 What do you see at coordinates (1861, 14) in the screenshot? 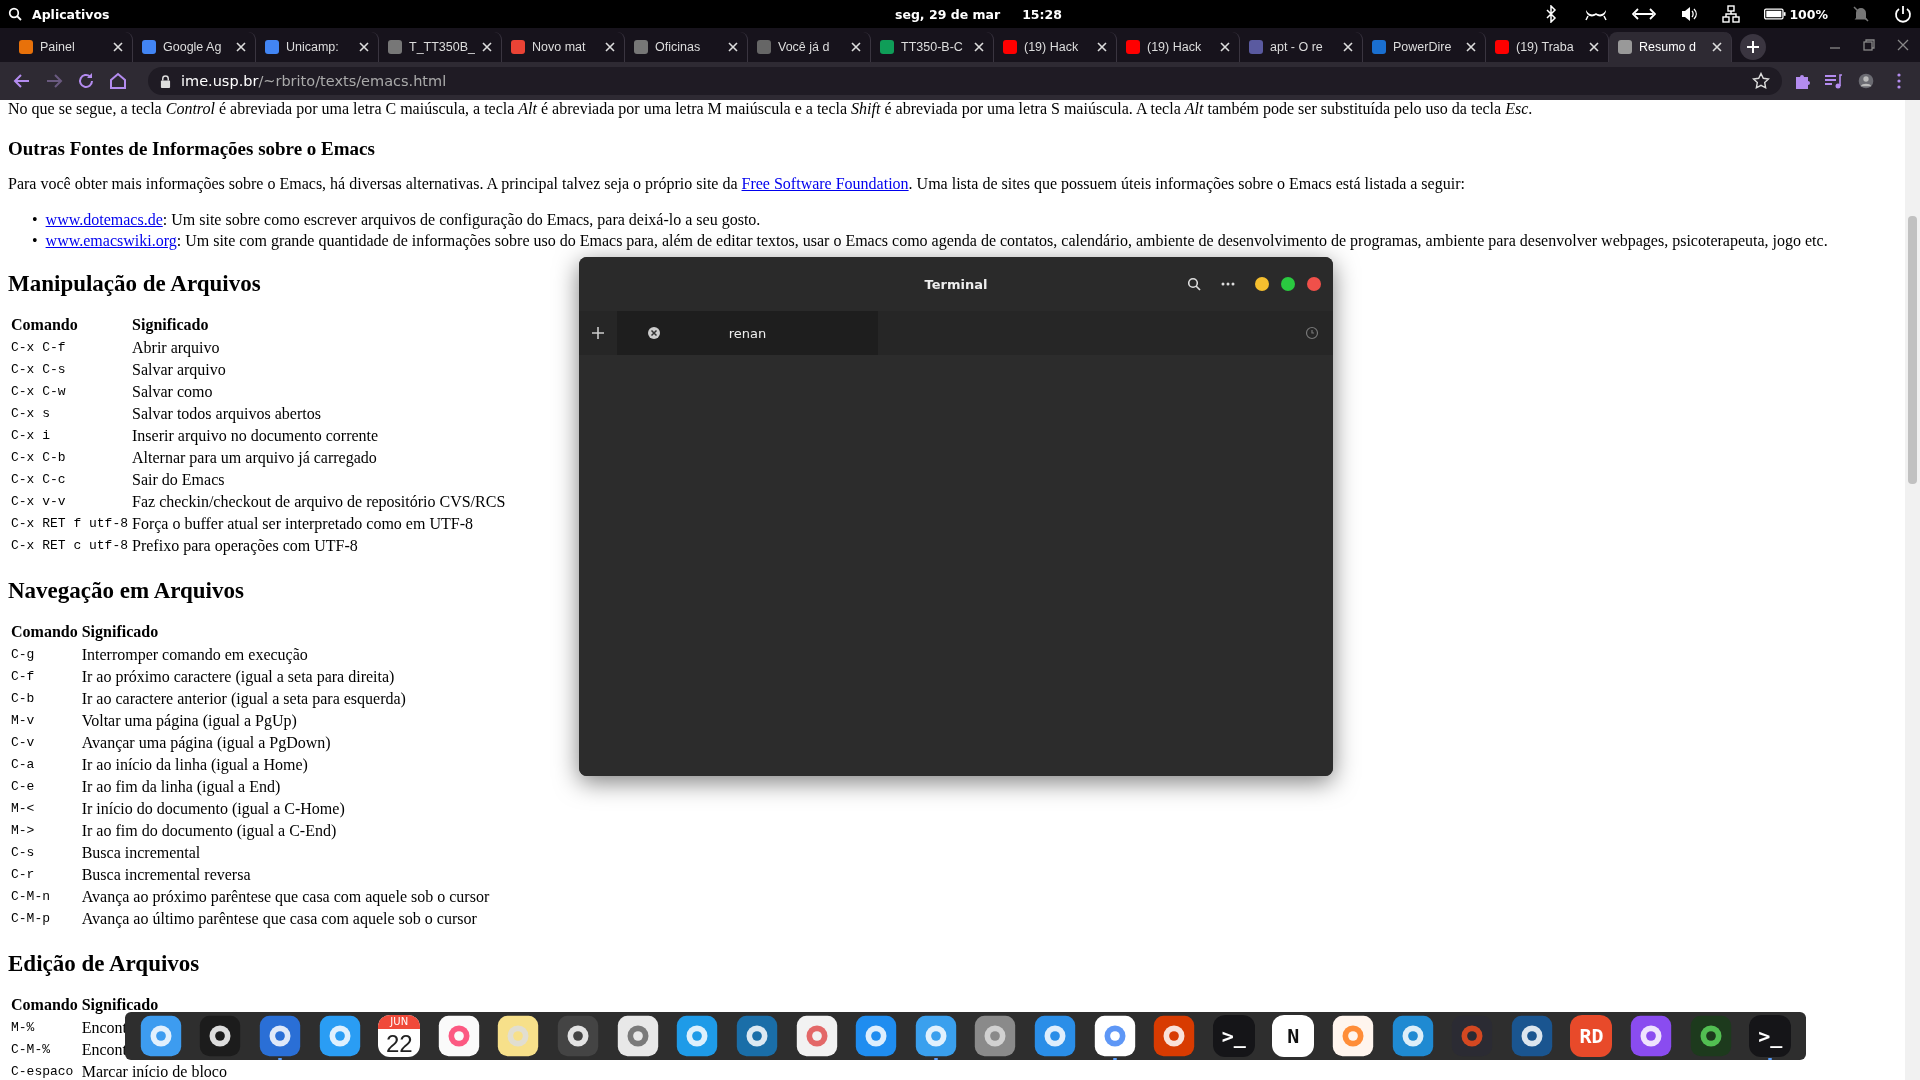
I see `bell-off-icon` at bounding box center [1861, 14].